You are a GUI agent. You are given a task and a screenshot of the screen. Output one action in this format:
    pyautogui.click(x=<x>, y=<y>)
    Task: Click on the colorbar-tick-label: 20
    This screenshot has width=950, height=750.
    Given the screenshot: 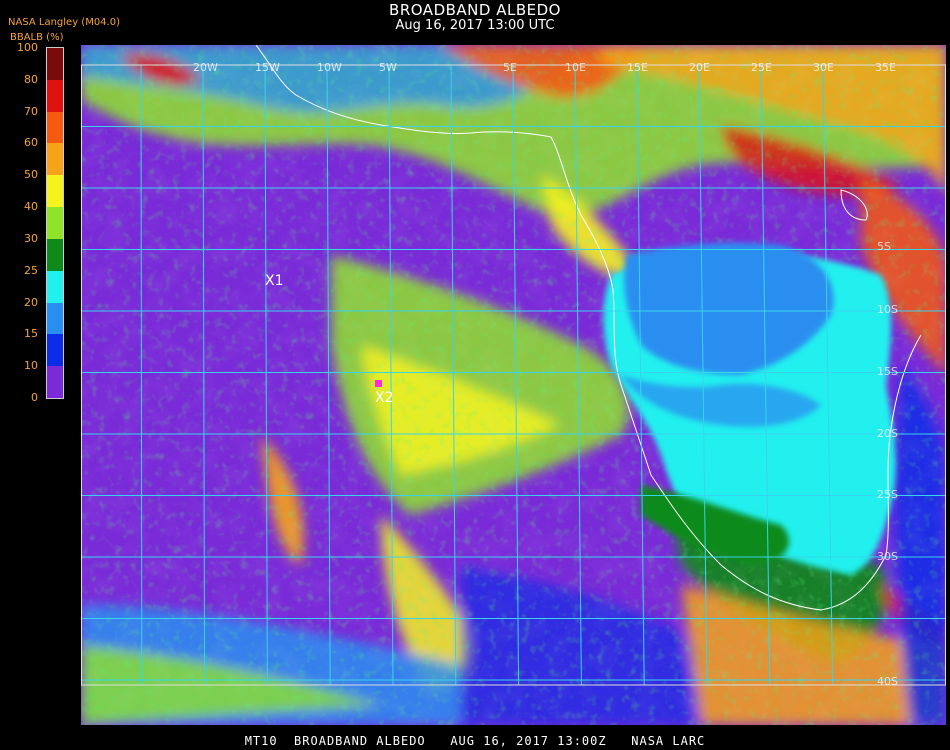 What is the action you would take?
    pyautogui.click(x=31, y=302)
    